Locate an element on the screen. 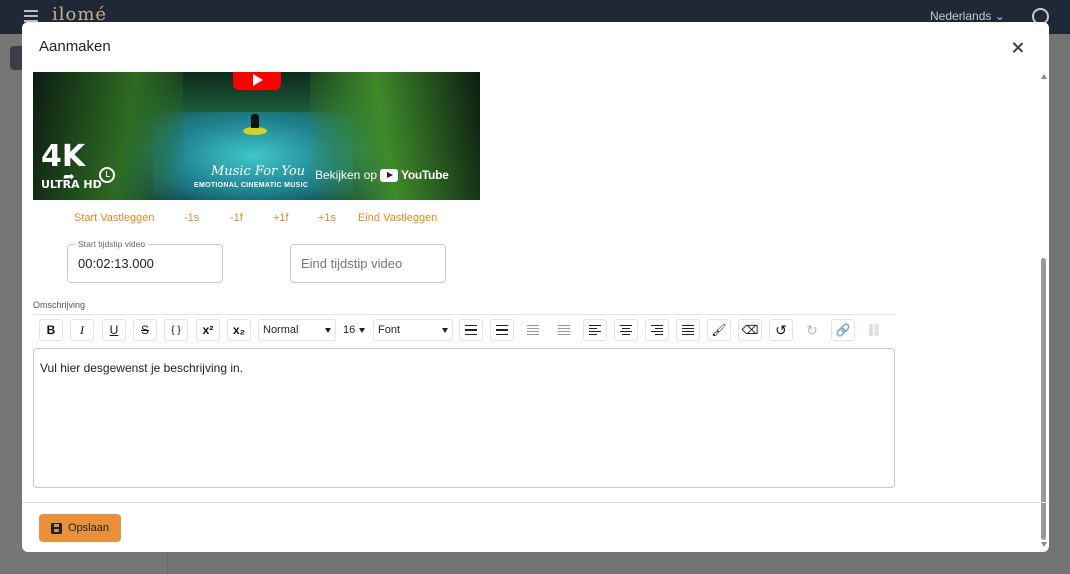  video-kayak is located at coordinates (255, 131).